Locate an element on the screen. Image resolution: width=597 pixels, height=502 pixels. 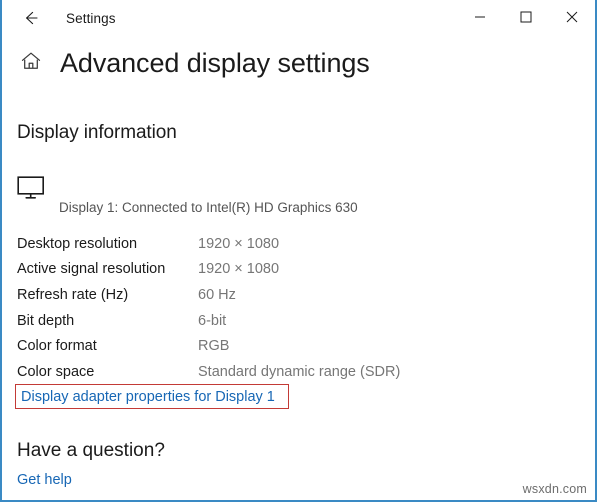
page-header: Advanced display settings is located at coordinates (186, 63).